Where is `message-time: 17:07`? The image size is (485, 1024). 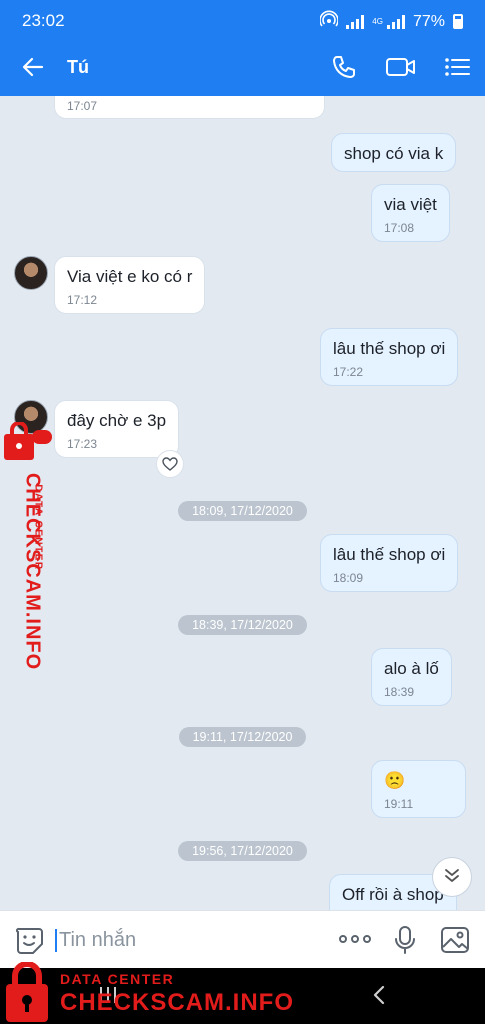
message-time: 17:07 is located at coordinates (82, 106).